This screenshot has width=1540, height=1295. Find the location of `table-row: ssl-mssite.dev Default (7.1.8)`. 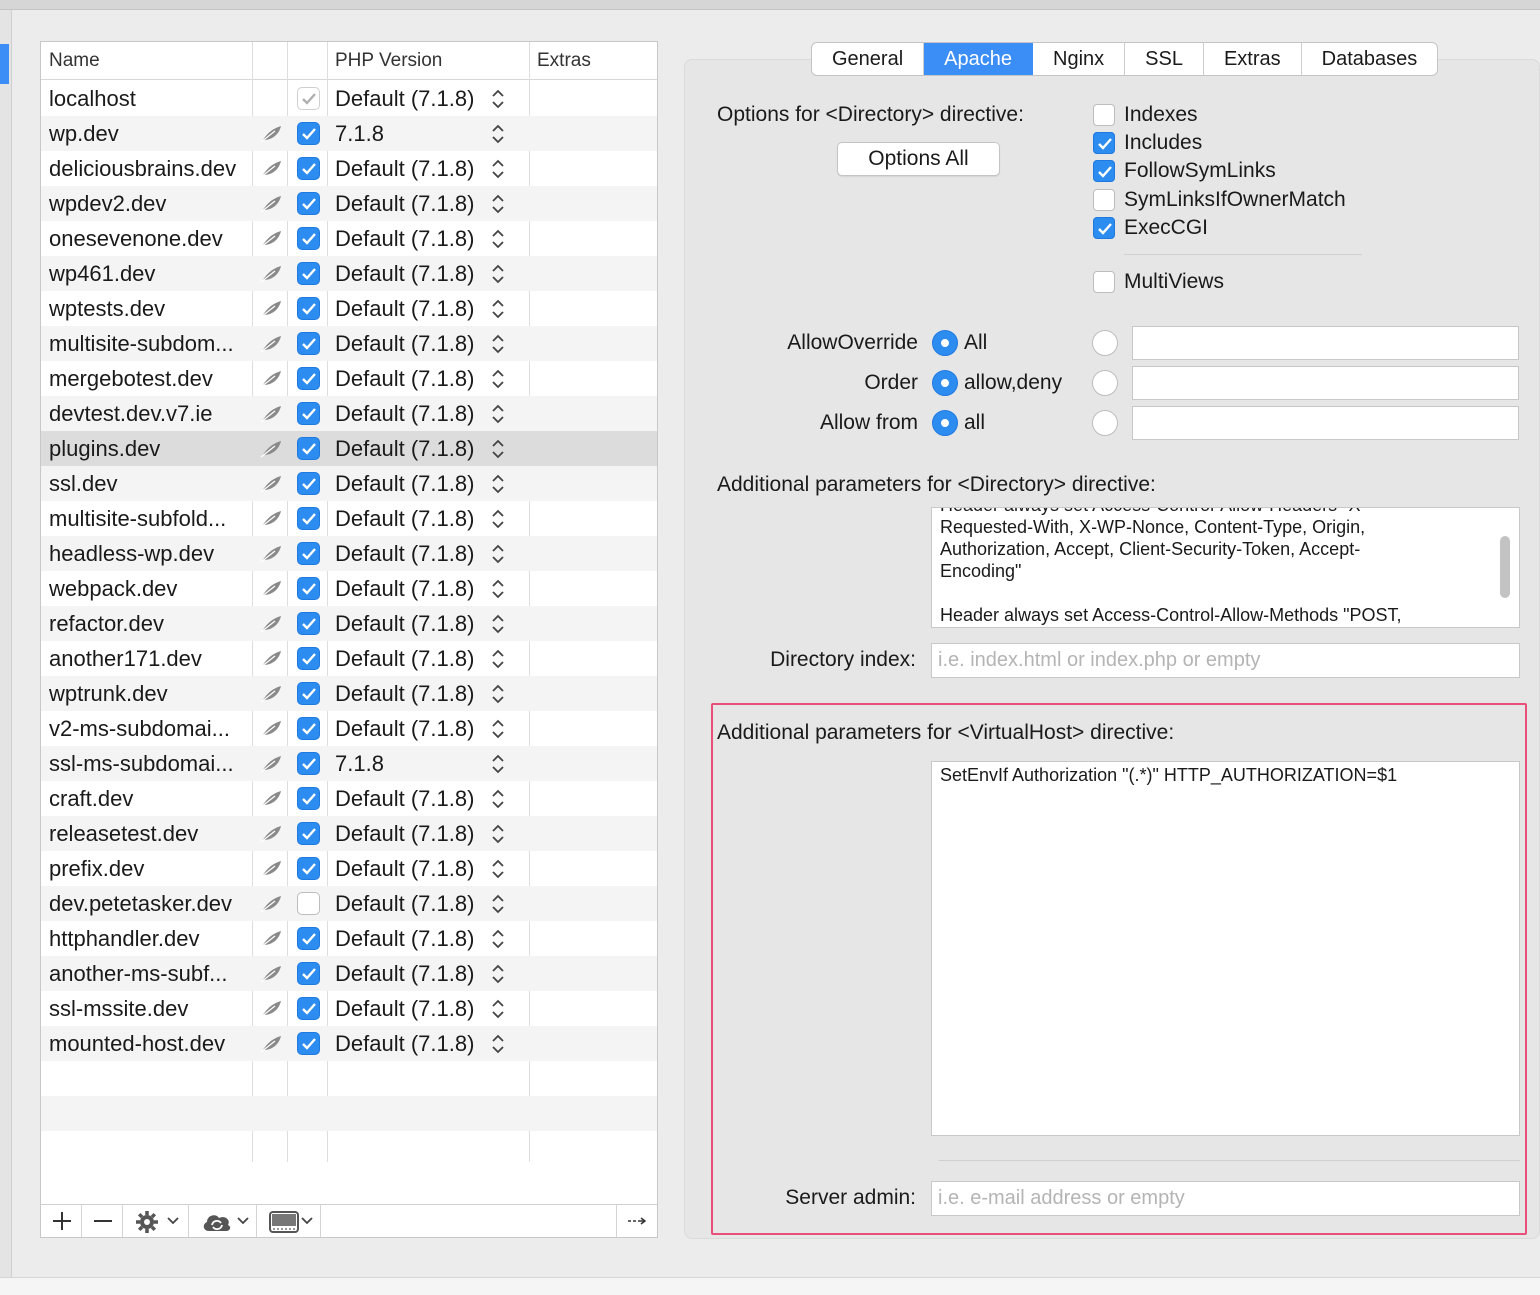

table-row: ssl-mssite.dev Default (7.1.8) is located at coordinates (349, 1008).